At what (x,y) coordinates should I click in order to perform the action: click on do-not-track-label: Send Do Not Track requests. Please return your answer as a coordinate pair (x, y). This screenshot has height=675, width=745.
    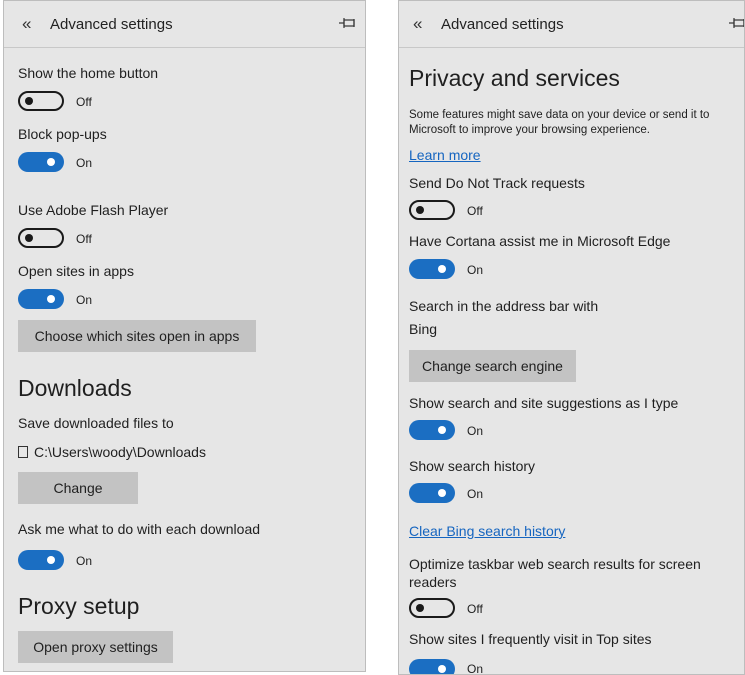
    Looking at the image, I should click on (497, 183).